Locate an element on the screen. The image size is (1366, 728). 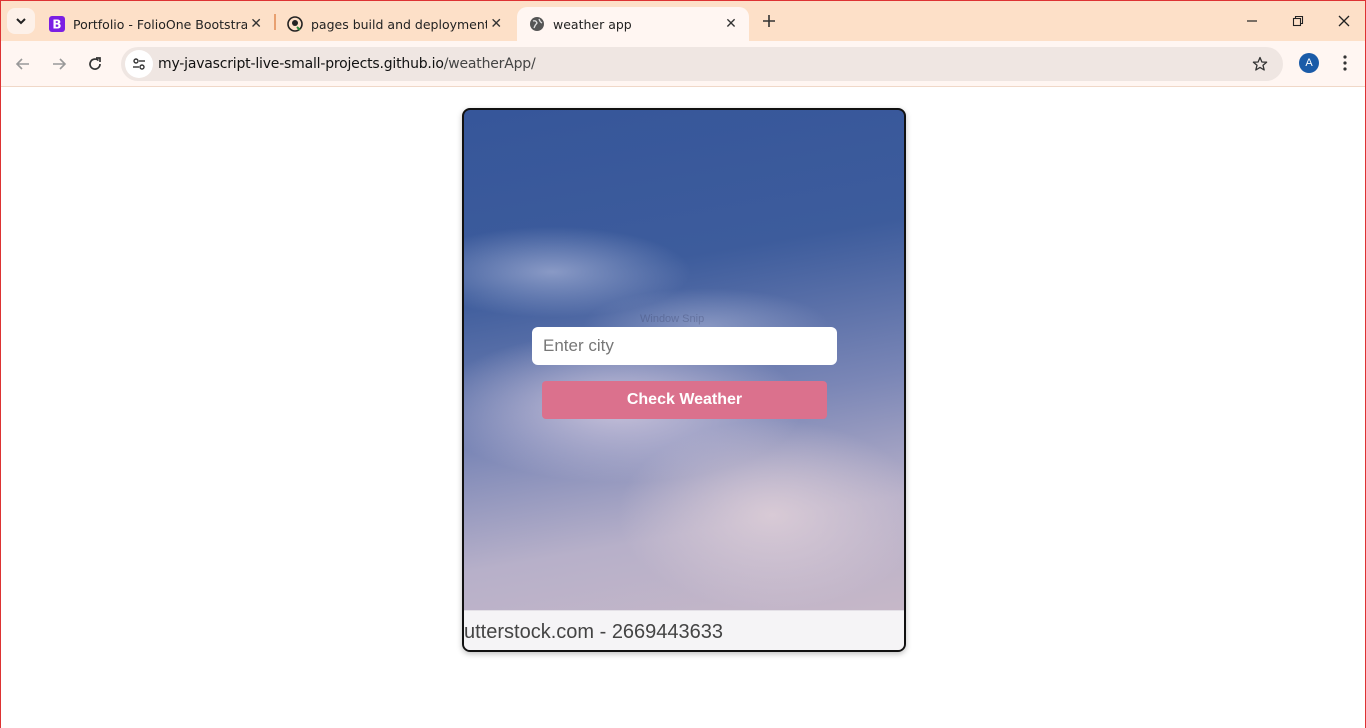
tab-github-actions: pages build and deployment · M ✕ is located at coordinates (394, 24).